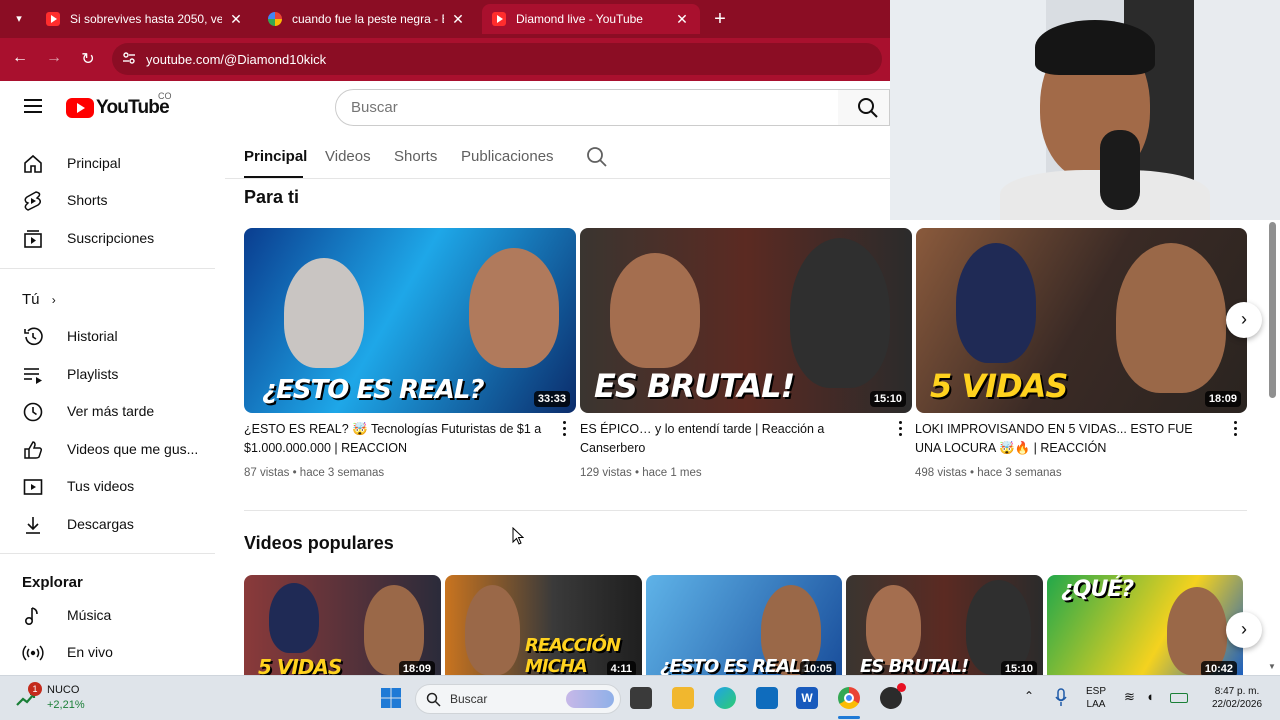  Describe the element at coordinates (119, 105) in the screenshot. I see `youtube-logo: YouTube CO` at that location.